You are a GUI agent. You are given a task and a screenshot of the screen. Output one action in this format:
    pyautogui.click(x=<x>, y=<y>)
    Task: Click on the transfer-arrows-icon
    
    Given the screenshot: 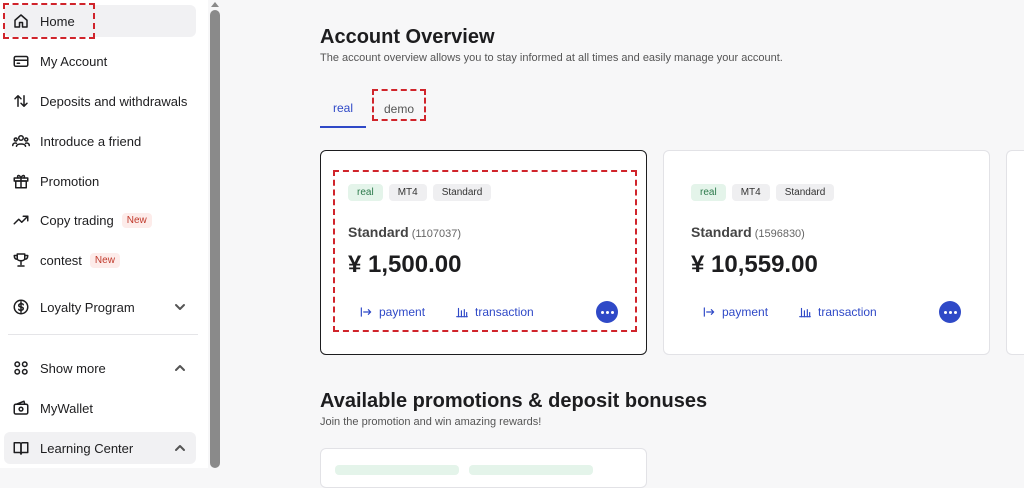 What is the action you would take?
    pyautogui.click(x=21, y=101)
    